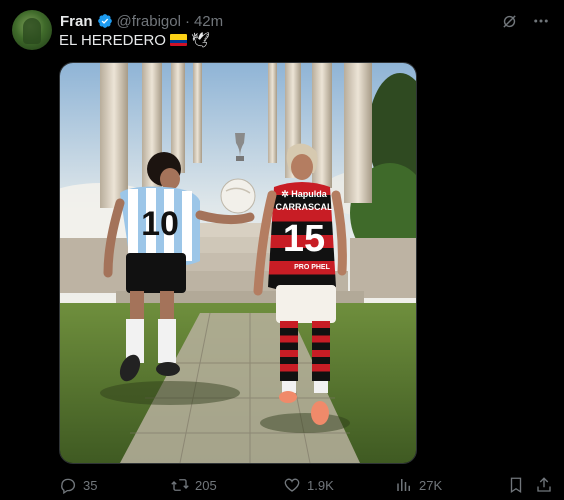 The width and height of the screenshot is (564, 500). What do you see at coordinates (180, 485) in the screenshot?
I see `repost-icon` at bounding box center [180, 485].